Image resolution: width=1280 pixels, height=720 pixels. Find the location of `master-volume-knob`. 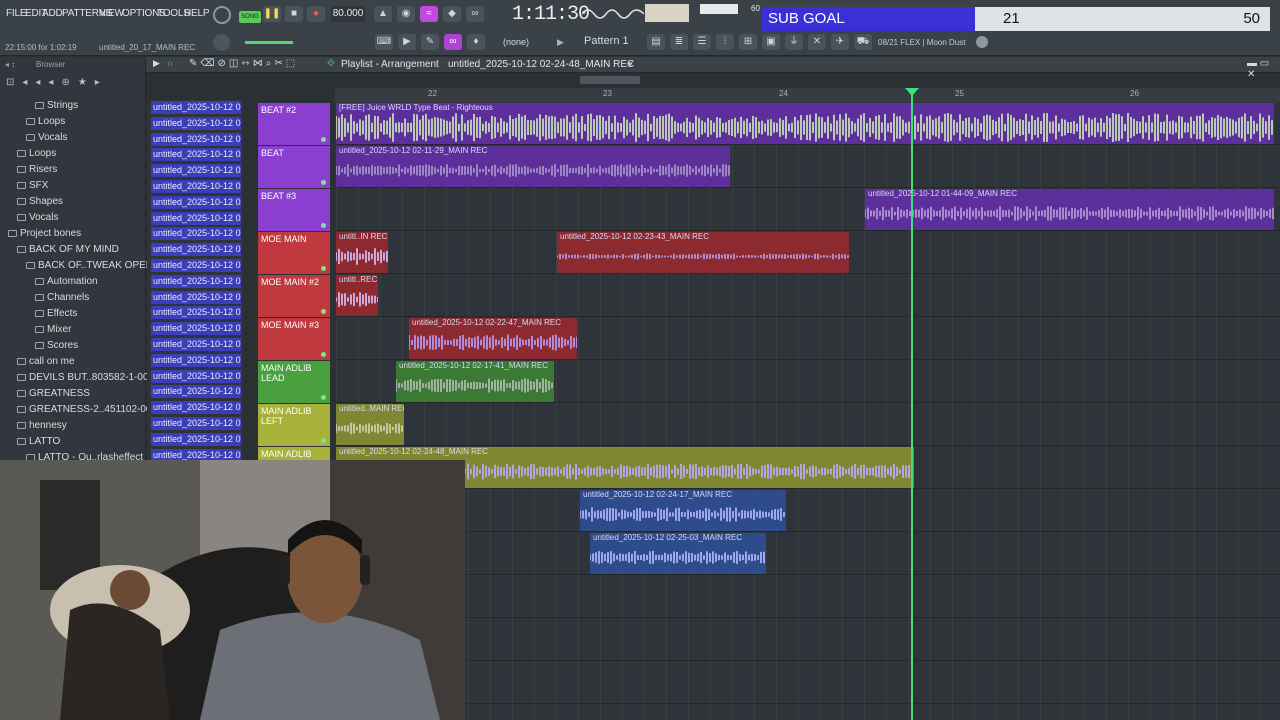

master-volume-knob is located at coordinates (221, 42).